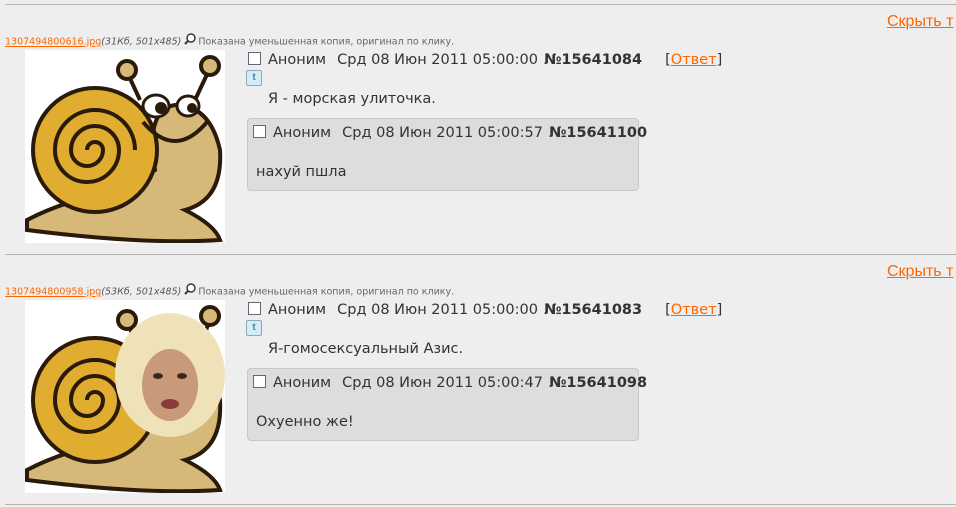 This screenshot has width=956, height=507. I want to click on post-number: №15641083, so click(593, 310).